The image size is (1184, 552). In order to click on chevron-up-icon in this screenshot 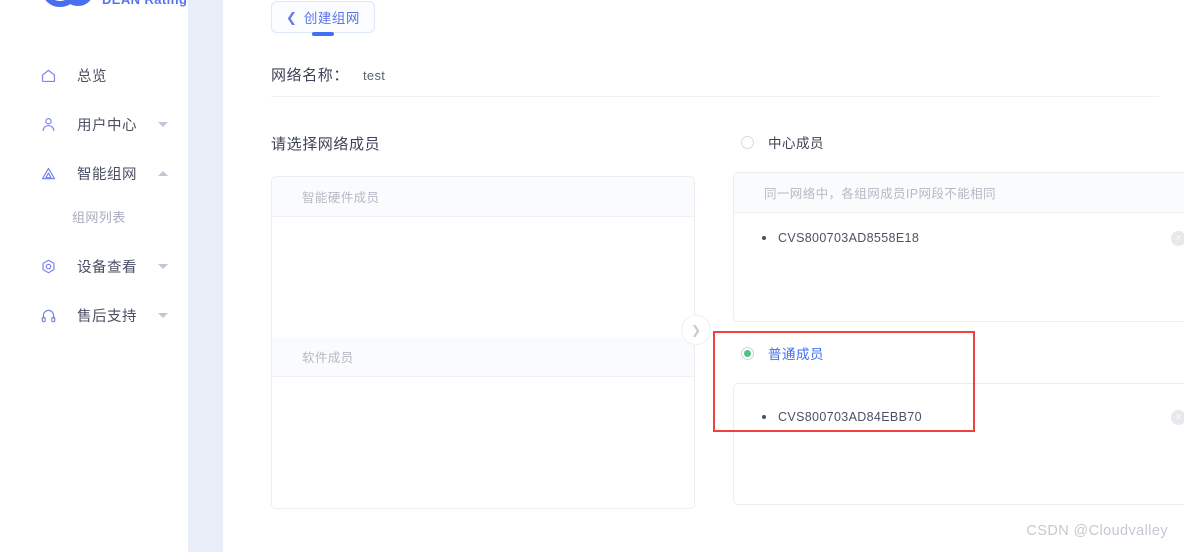, I will do `click(163, 173)`.